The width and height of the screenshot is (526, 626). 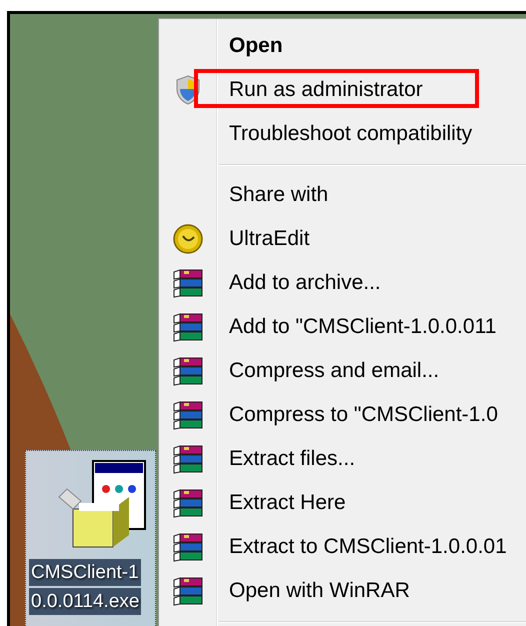 What do you see at coordinates (350, 134) in the screenshot?
I see `menu-item: Troubleshoot compatibility` at bounding box center [350, 134].